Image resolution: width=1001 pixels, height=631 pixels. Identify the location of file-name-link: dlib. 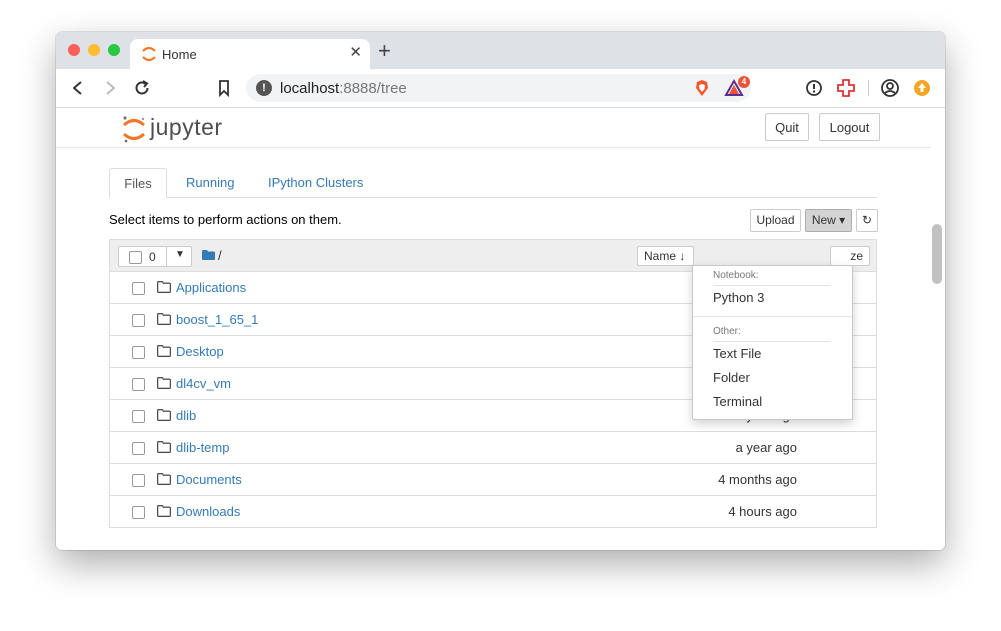
(186, 415).